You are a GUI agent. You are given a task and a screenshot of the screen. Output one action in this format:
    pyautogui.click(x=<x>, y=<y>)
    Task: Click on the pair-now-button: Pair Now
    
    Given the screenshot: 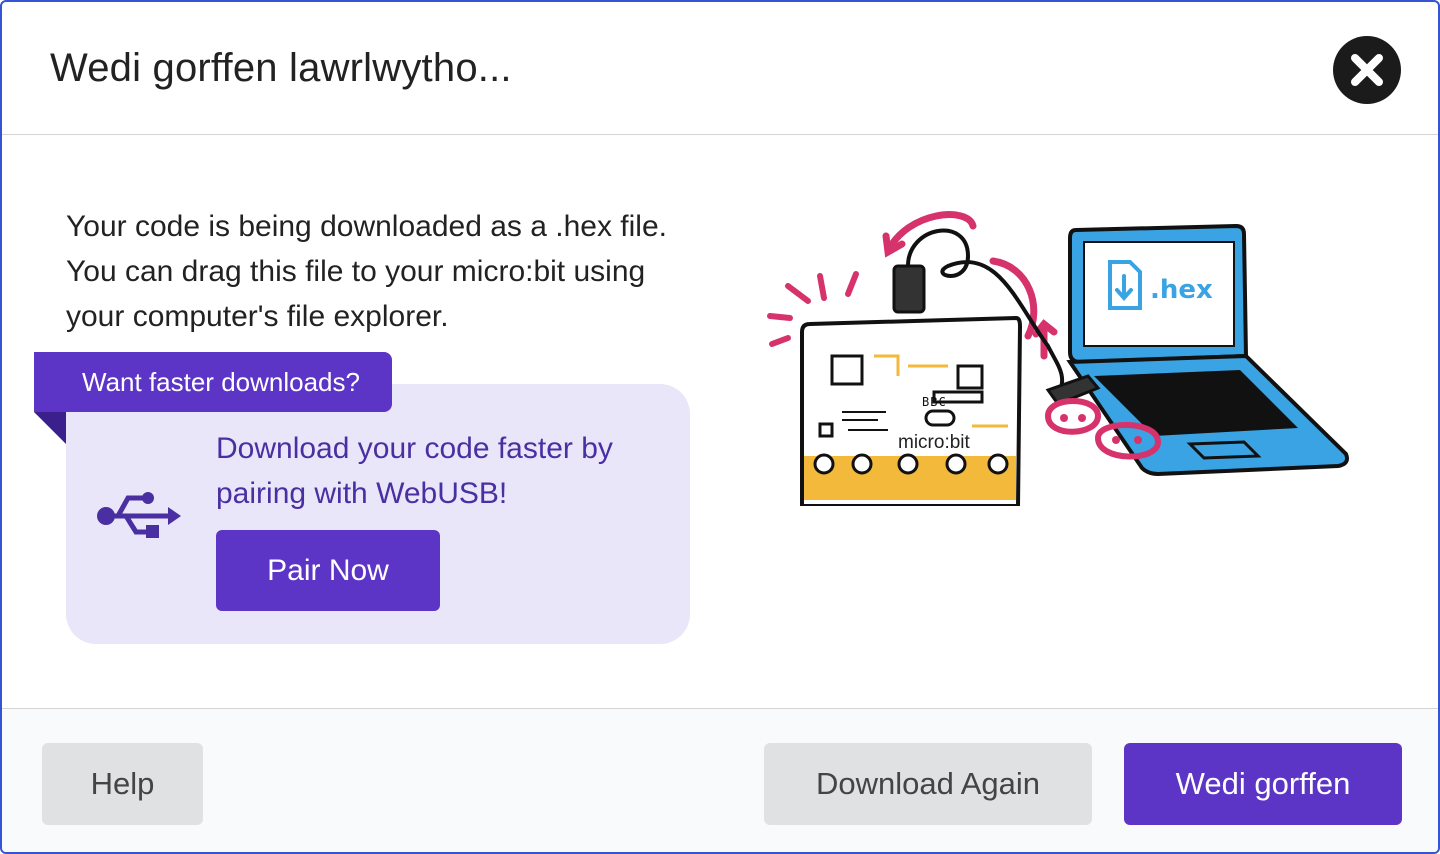 What is the action you would take?
    pyautogui.click(x=328, y=570)
    